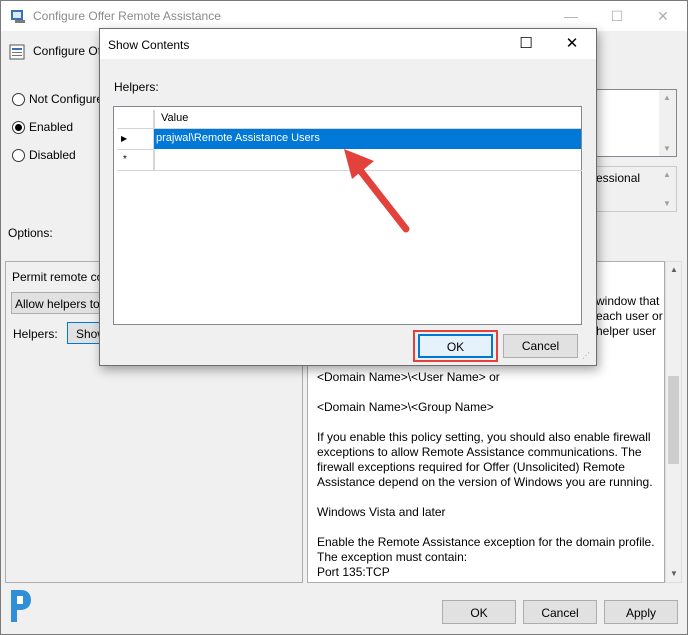 This screenshot has height=635, width=688. I want to click on help-text-line: The exception must contain:, so click(392, 557).